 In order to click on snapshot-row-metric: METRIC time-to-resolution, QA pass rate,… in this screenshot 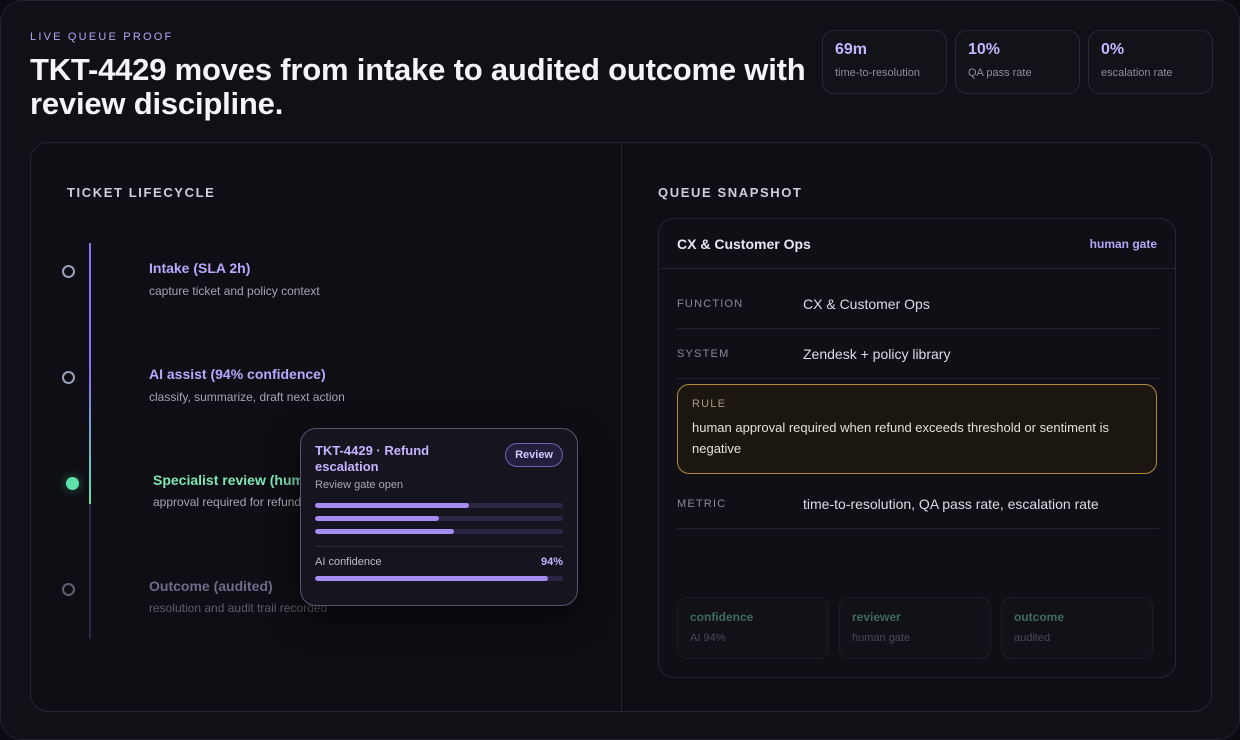, I will do `click(918, 504)`.